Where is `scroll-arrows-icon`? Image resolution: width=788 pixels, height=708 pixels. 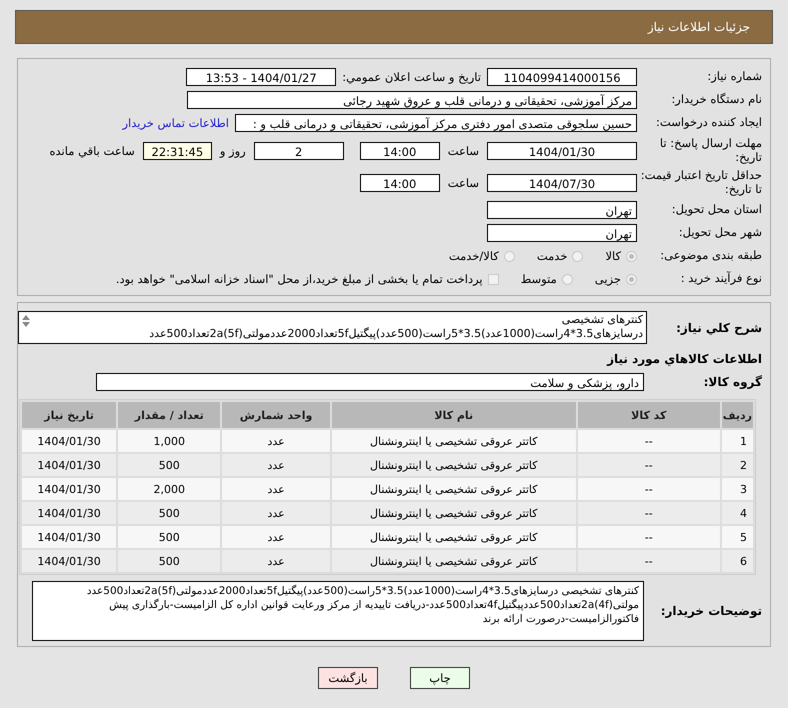
scroll-arrows-icon is located at coordinates (26, 321).